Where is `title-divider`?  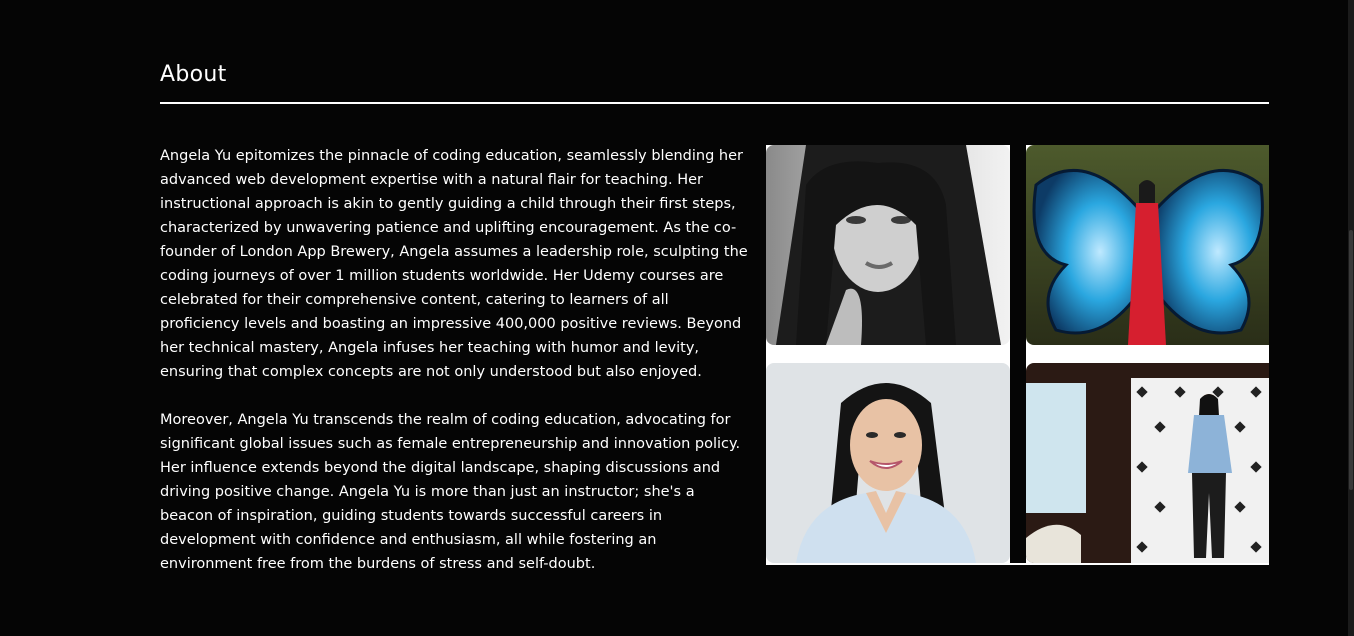
title-divider is located at coordinates (714, 103).